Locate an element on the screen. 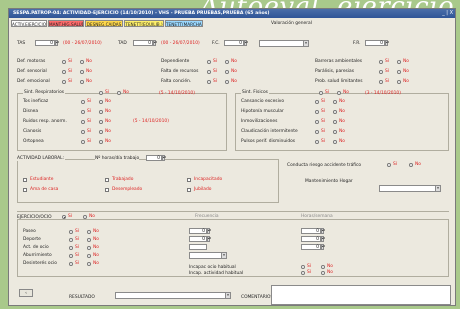  ejercicio-row-3-no-radio is located at coordinates (89, 256).